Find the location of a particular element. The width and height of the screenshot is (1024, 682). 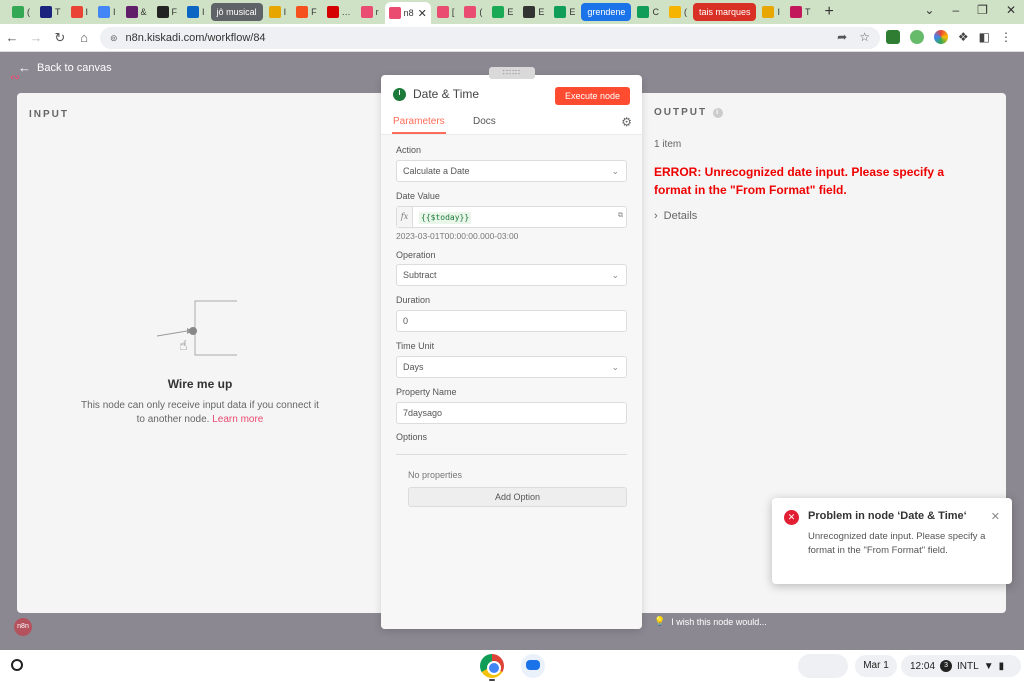

wire-connector-icon: ☝ is located at coordinates (197, 328).